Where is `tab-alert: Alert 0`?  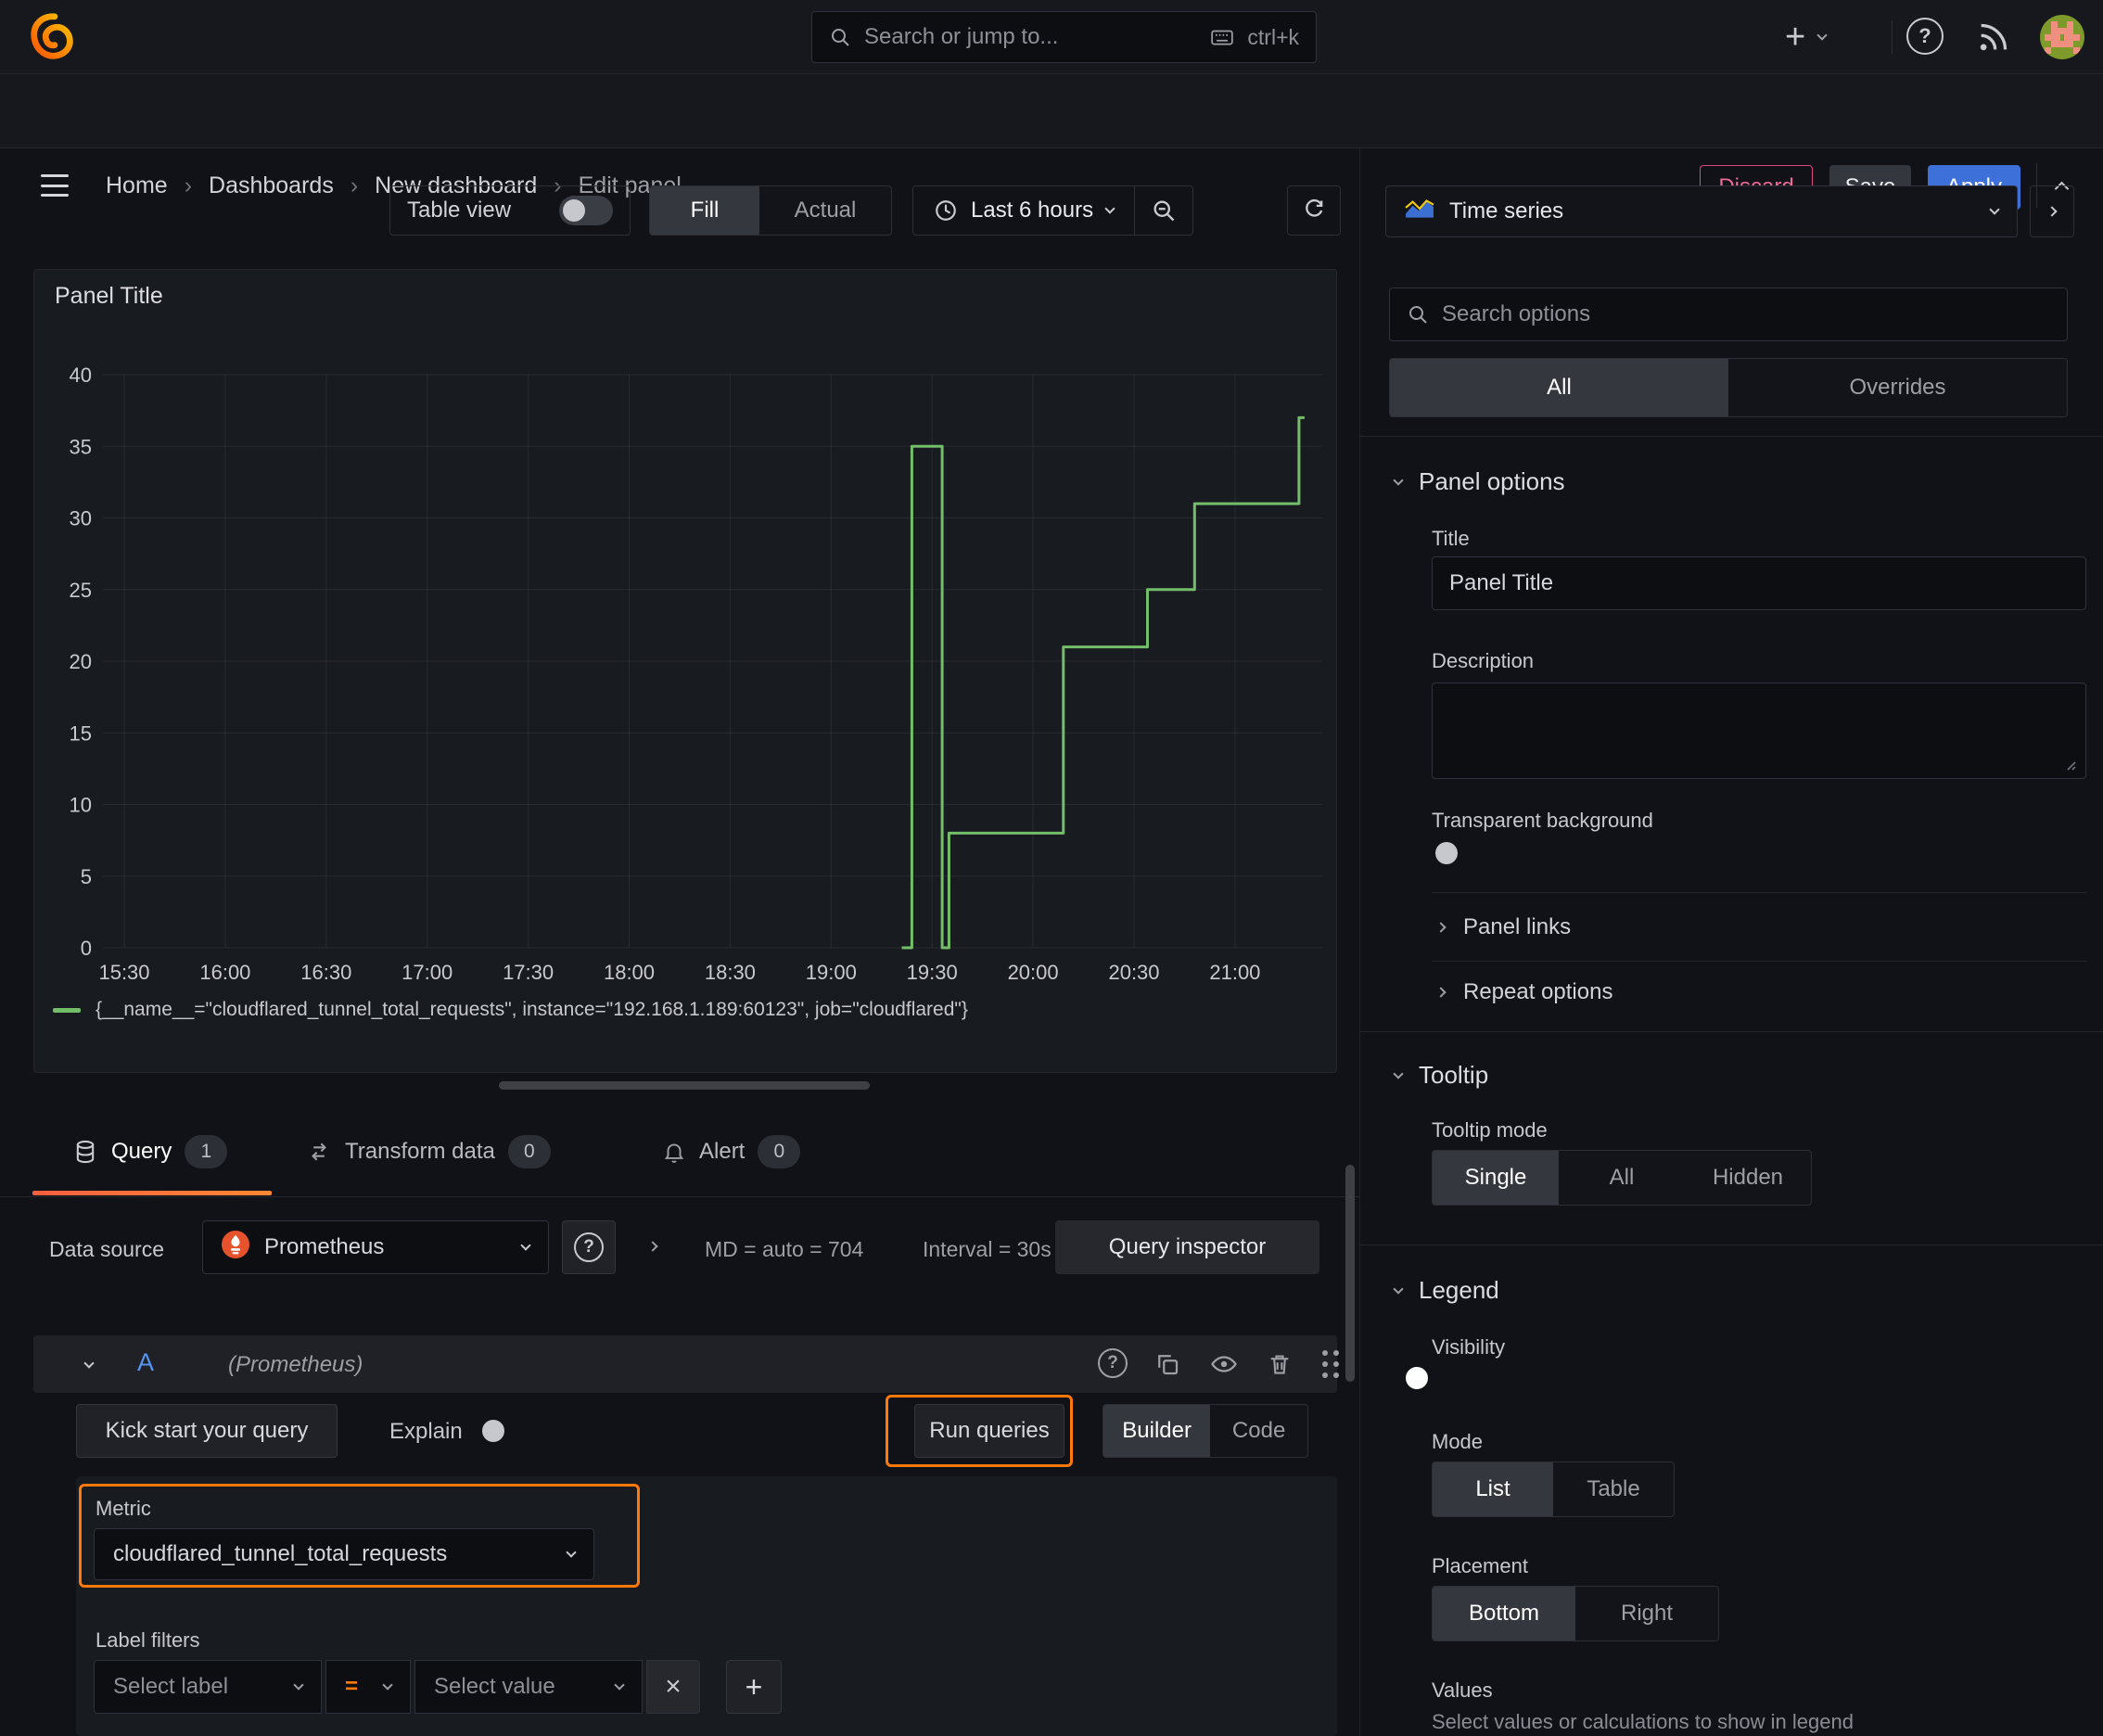 tab-alert: Alert 0 is located at coordinates (731, 1151).